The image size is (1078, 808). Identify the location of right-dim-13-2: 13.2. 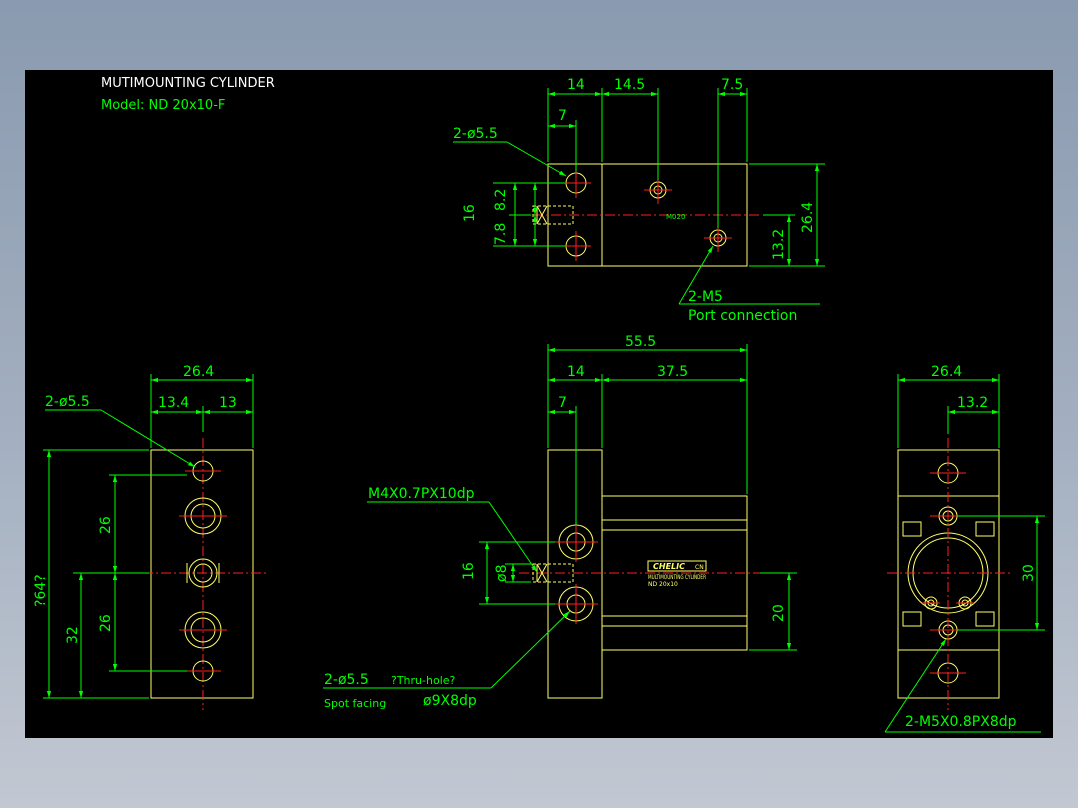
(972, 403).